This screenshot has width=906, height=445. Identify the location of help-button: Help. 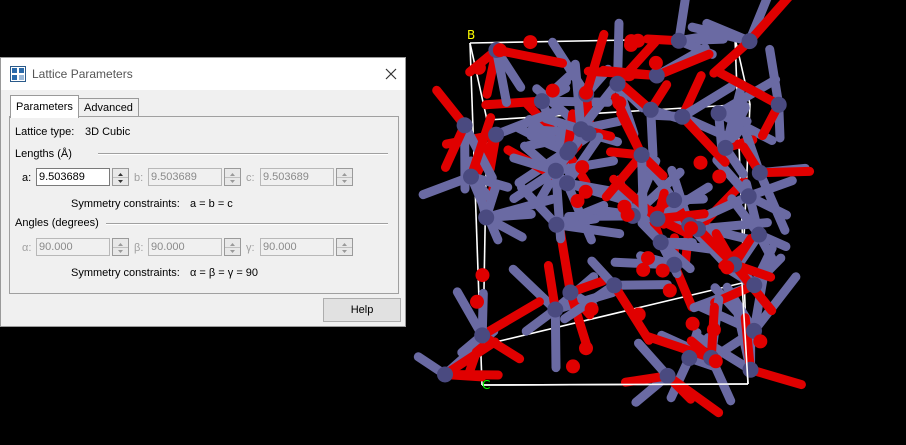
(362, 310).